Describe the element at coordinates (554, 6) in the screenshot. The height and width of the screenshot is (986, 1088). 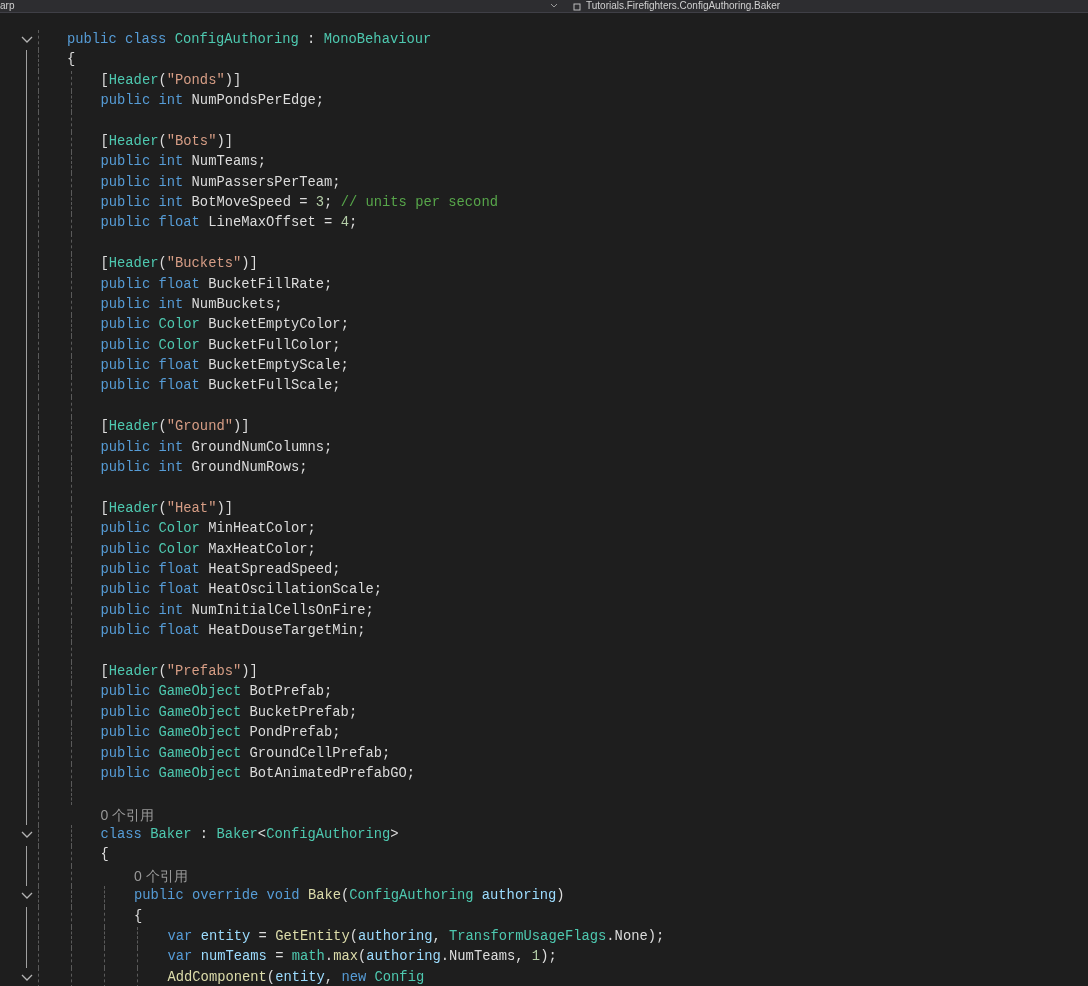
I see `dropdown-caret-icon` at that location.